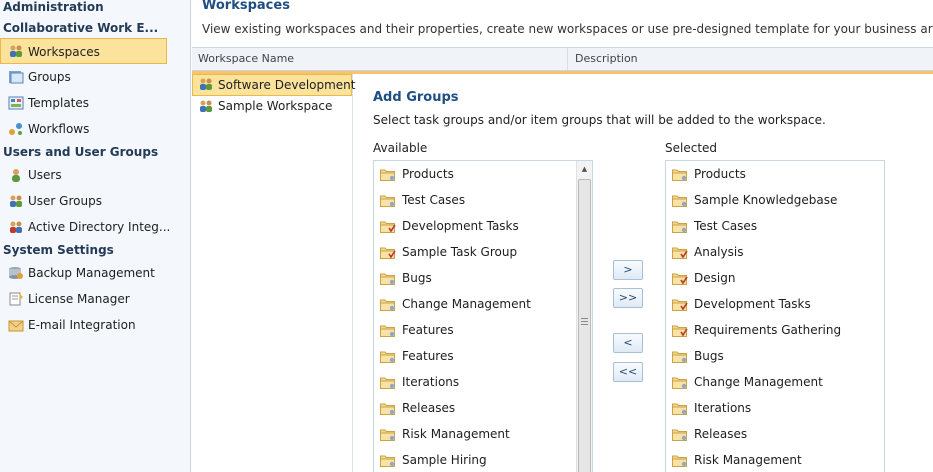 The image size is (933, 472). Describe the element at coordinates (95, 250) in the screenshot. I see `sidebar-section-system: System Settings` at that location.